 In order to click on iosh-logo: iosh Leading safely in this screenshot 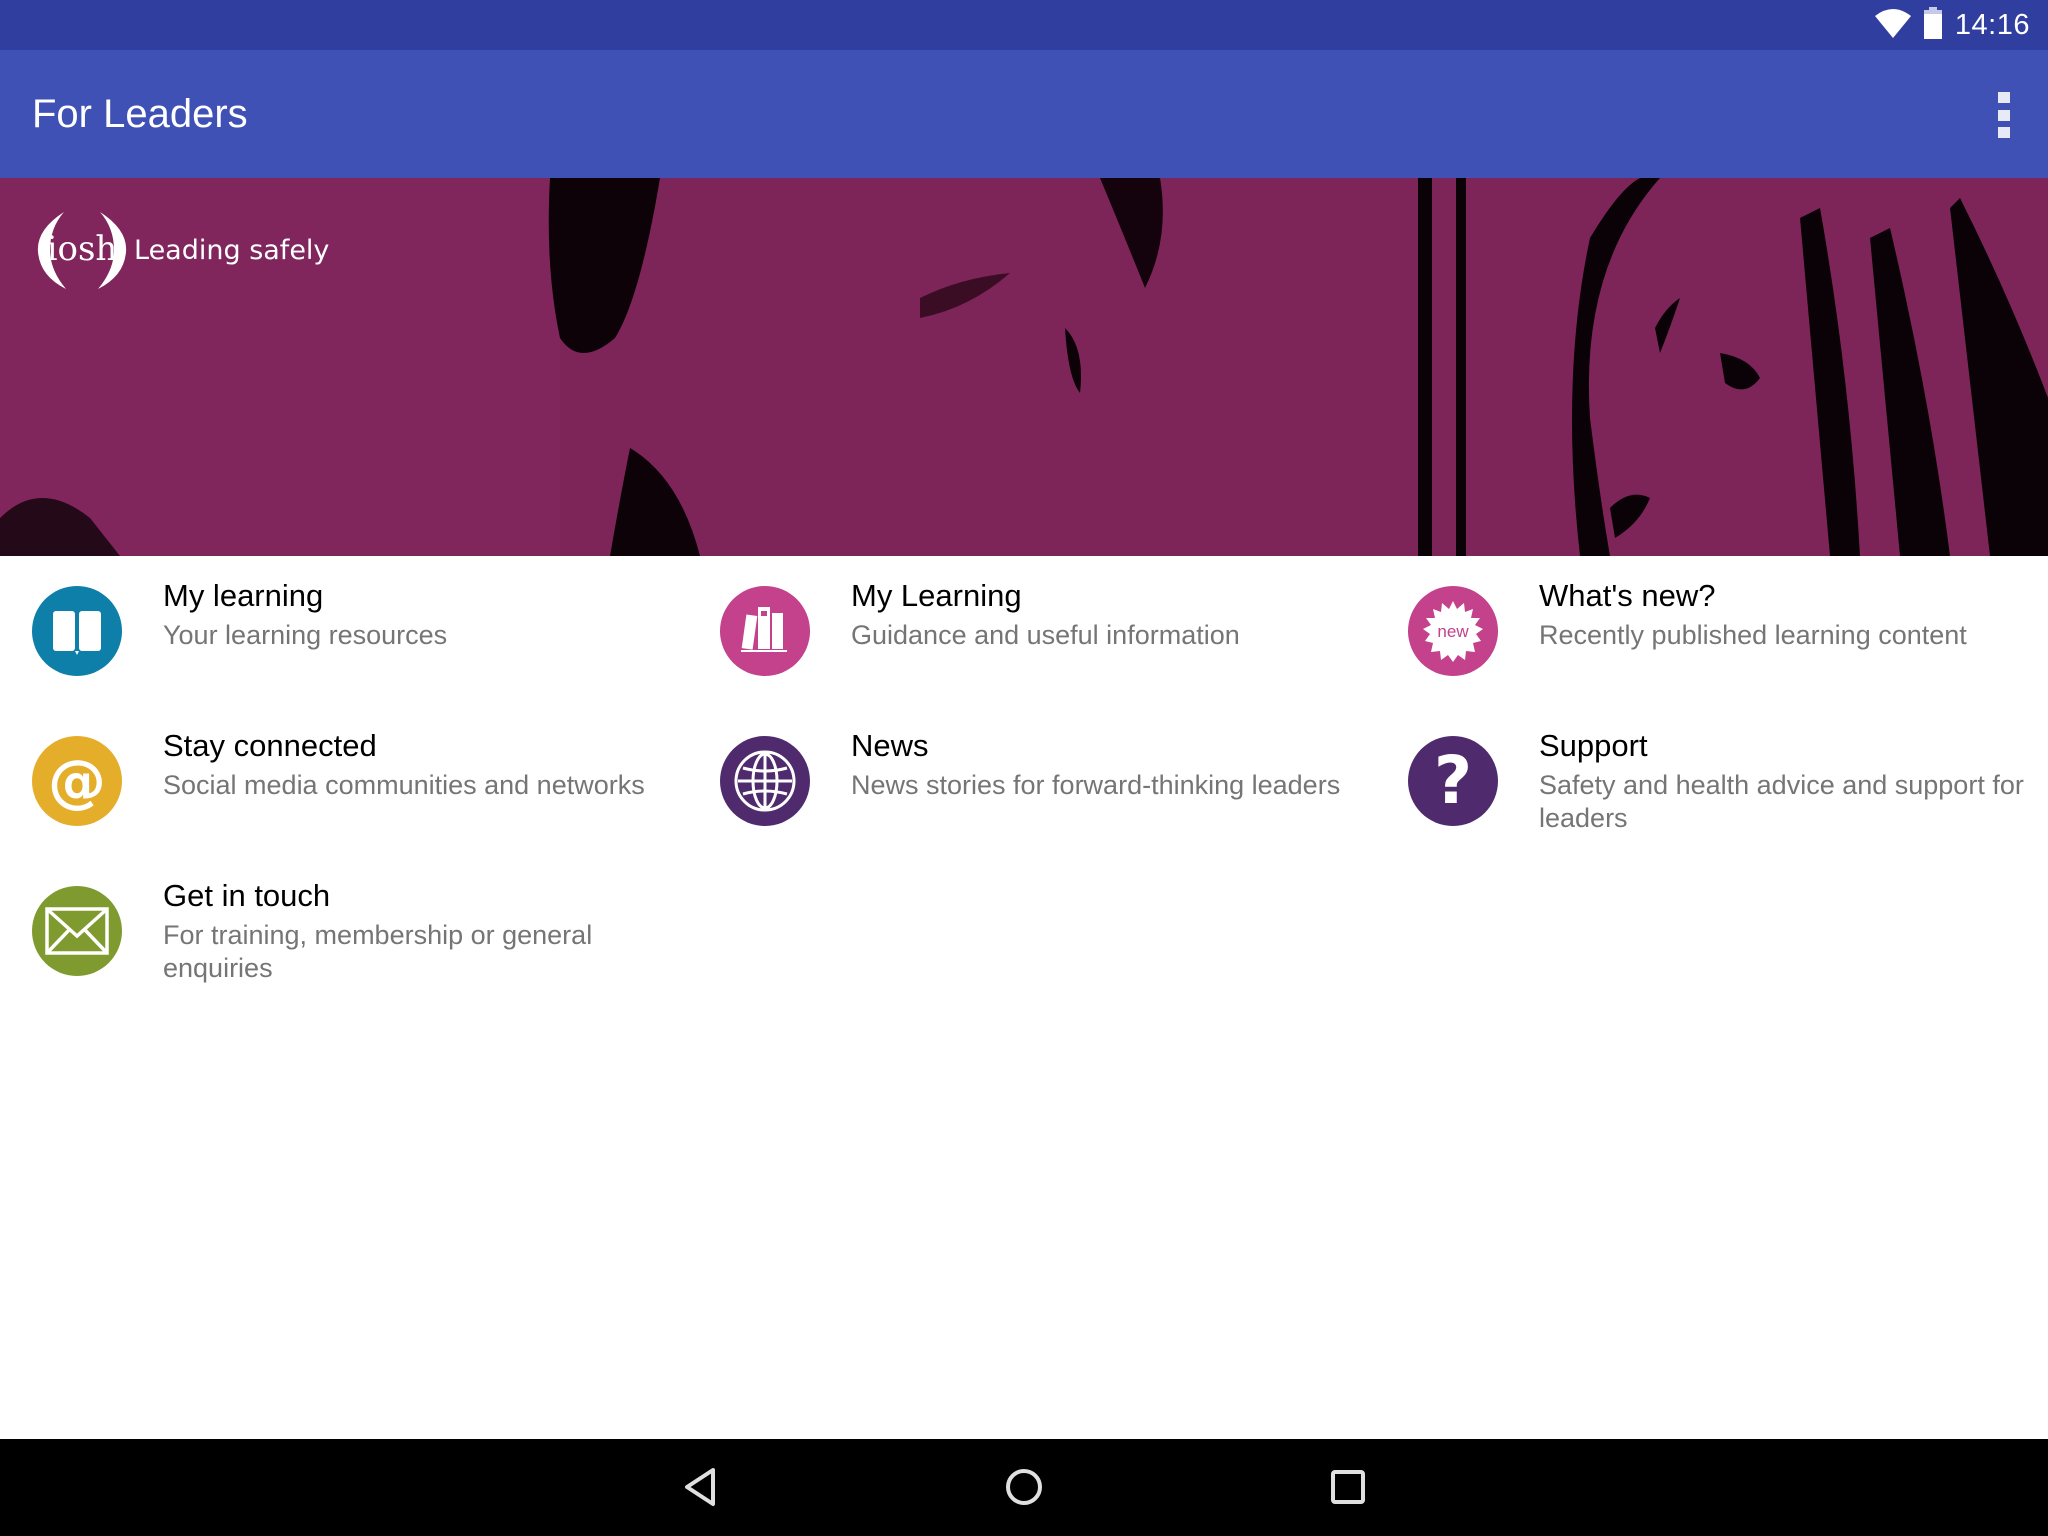, I will do `click(181, 250)`.